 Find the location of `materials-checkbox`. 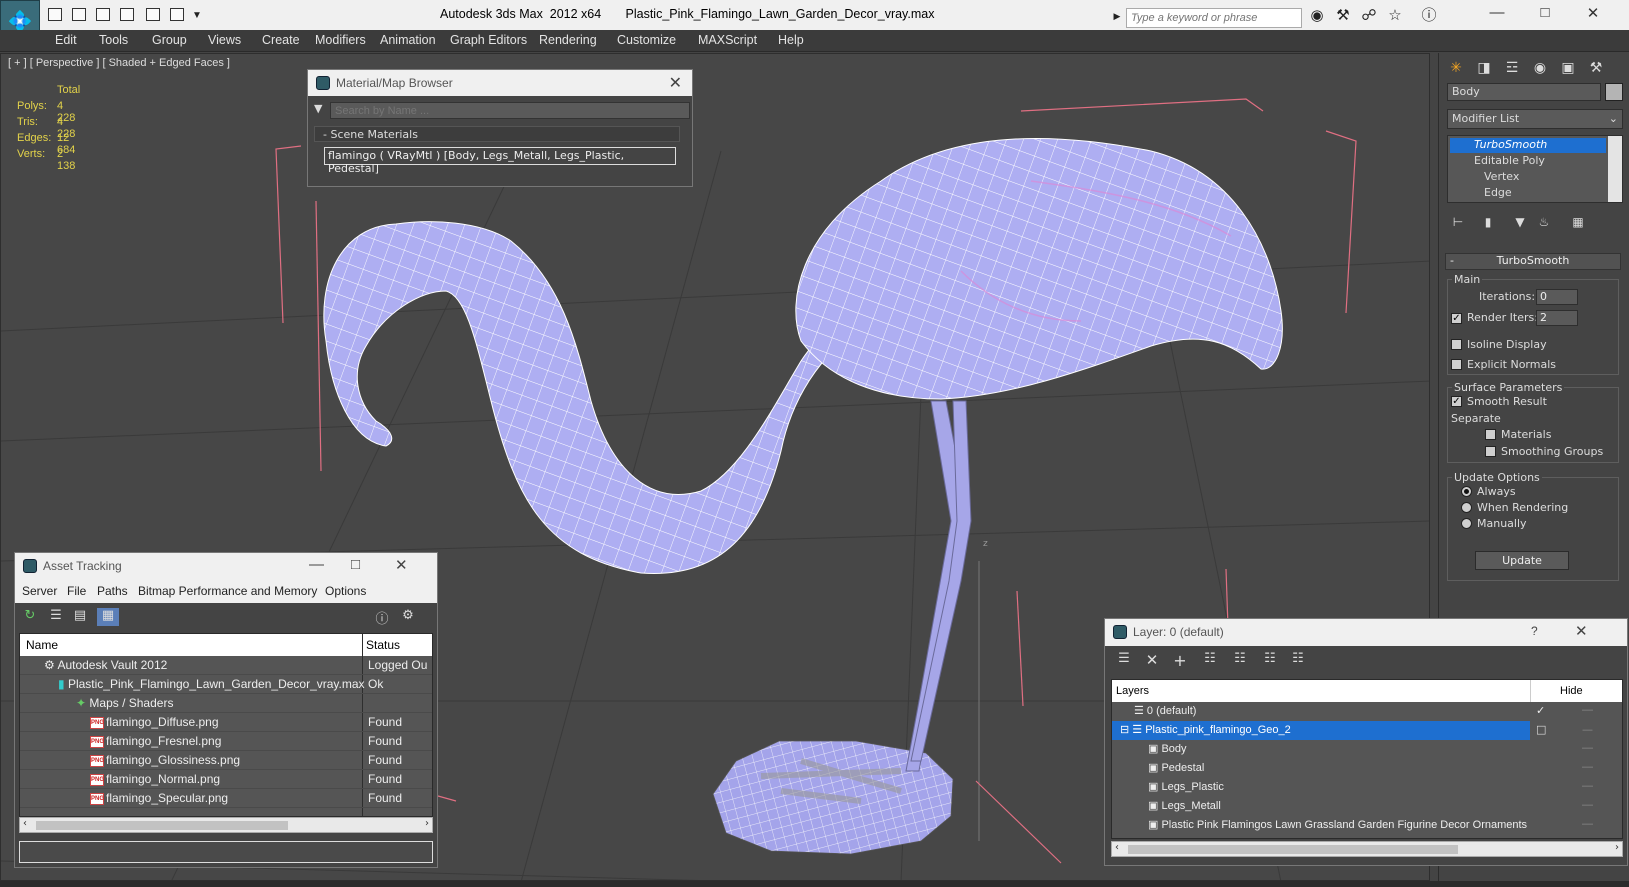

materials-checkbox is located at coordinates (1490, 434).